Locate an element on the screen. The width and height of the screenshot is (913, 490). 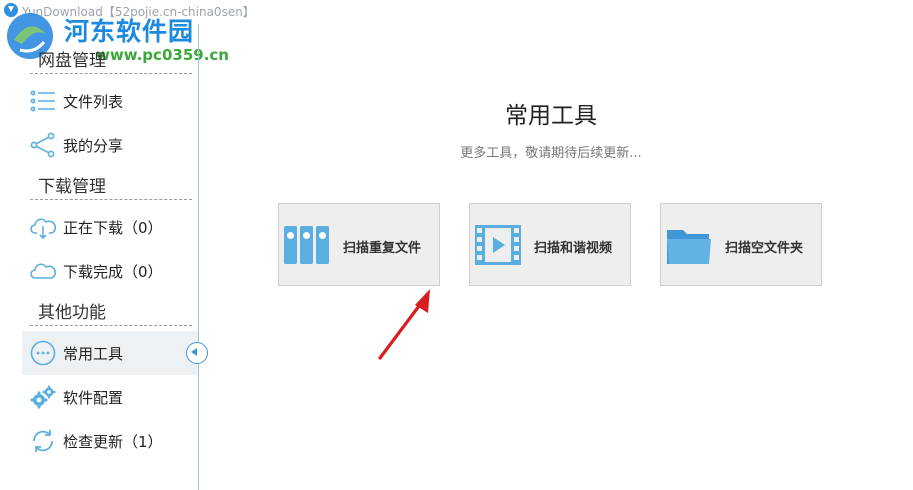
section-header-cloud-disk: 网盘管理 is located at coordinates (111, 62).